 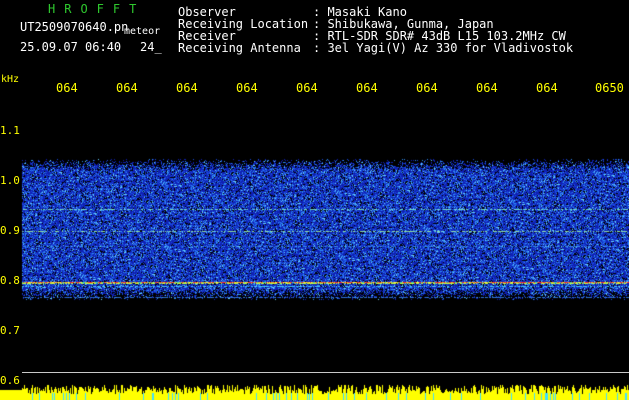 I want to click on antenna-label: Receiving Antenna, so click(x=239, y=48).